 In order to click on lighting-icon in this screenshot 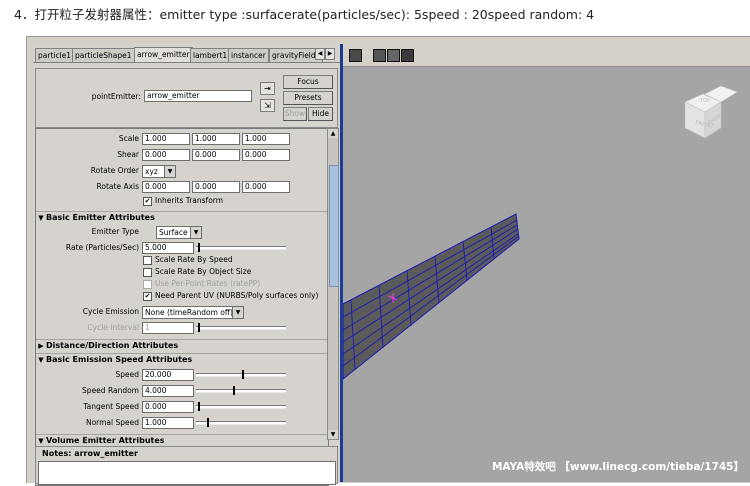, I will do `click(407, 55)`.